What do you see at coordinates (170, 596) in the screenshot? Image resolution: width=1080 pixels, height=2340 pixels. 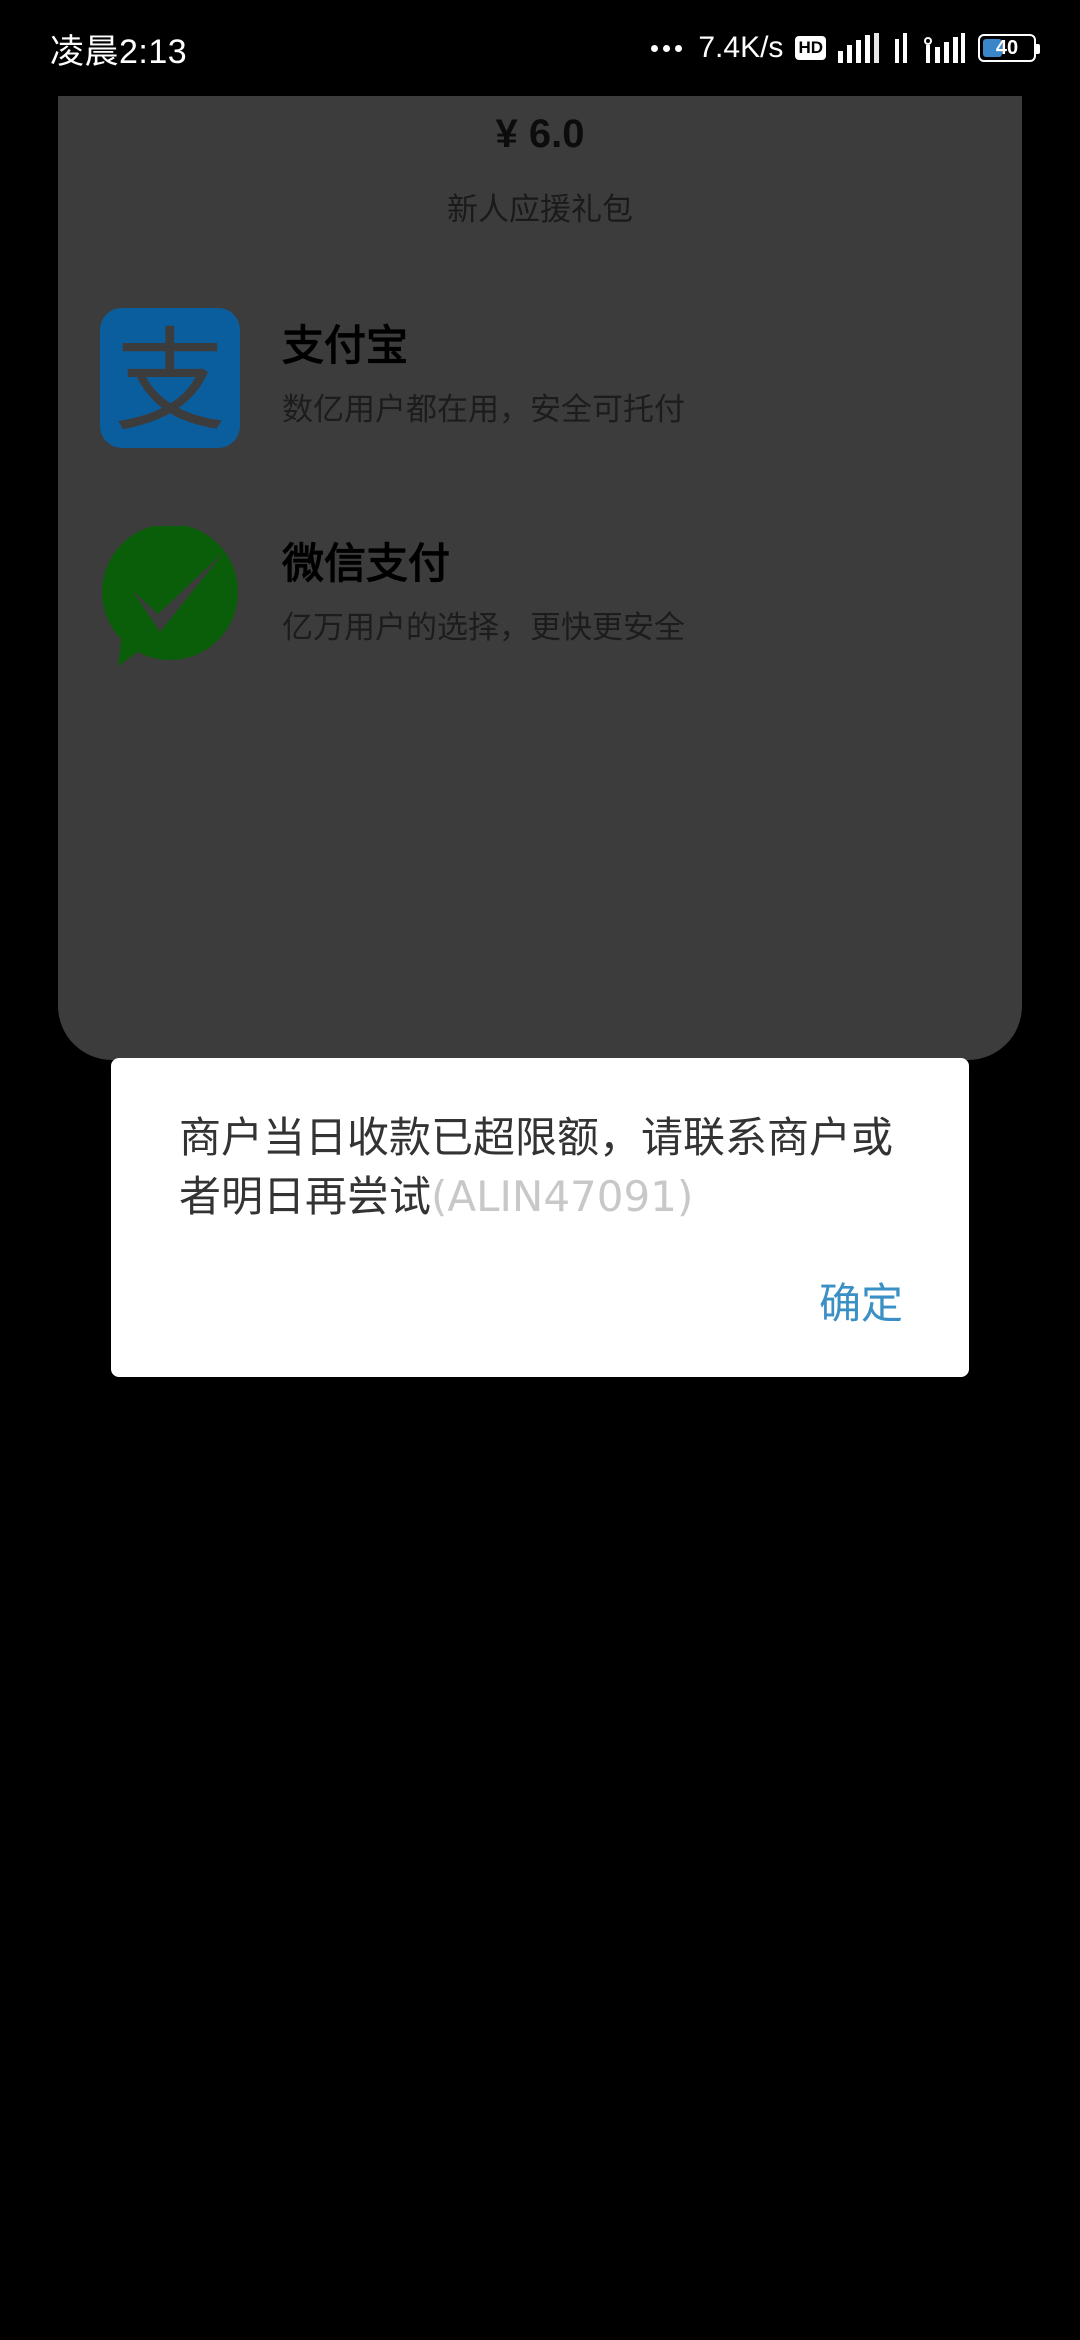 I see `wechat-pay-logo-icon` at bounding box center [170, 596].